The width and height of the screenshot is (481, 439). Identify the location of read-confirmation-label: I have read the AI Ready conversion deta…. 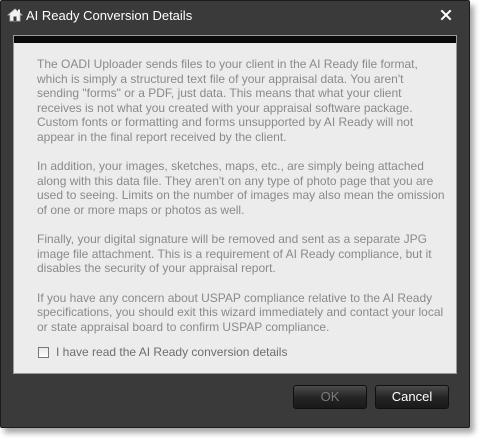
(171, 352).